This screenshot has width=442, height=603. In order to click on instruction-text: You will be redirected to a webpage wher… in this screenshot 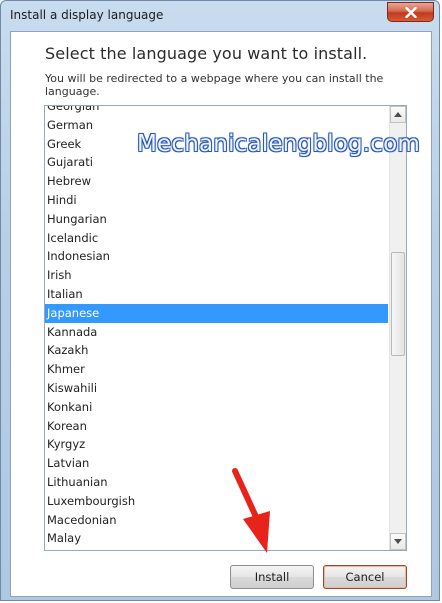, I will do `click(214, 85)`.